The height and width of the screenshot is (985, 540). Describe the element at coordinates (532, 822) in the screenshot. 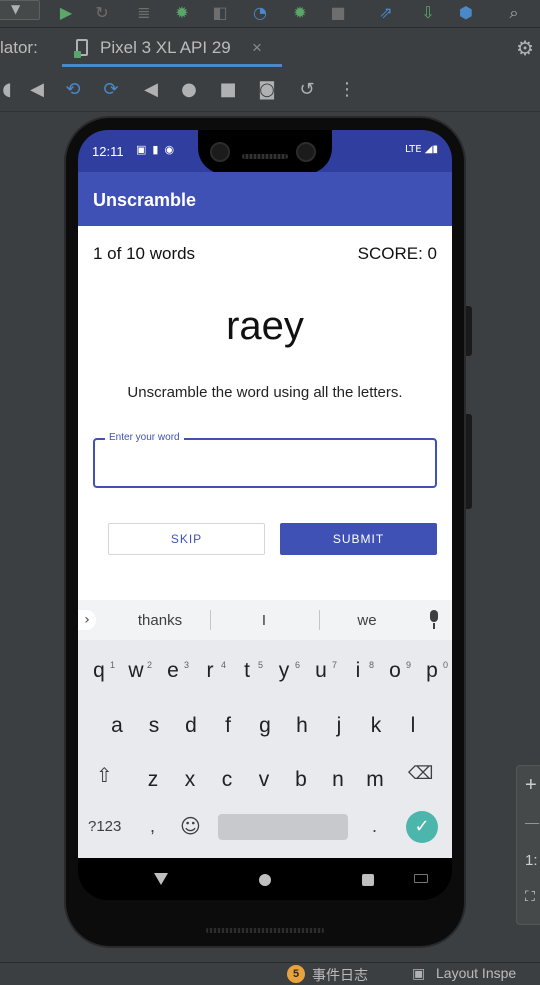

I see `zoom-out-icon: —` at that location.